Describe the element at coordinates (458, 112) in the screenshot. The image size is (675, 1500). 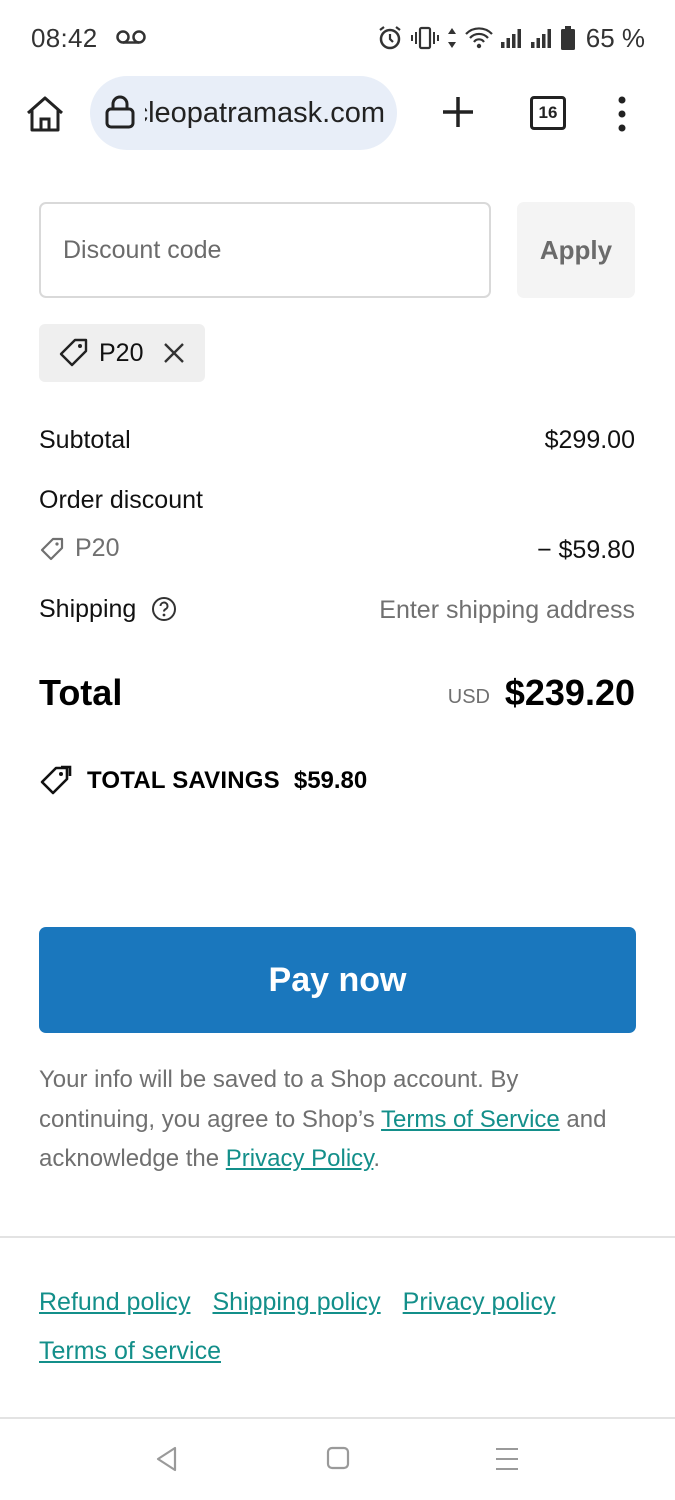
I see `new-tab-icon` at that location.